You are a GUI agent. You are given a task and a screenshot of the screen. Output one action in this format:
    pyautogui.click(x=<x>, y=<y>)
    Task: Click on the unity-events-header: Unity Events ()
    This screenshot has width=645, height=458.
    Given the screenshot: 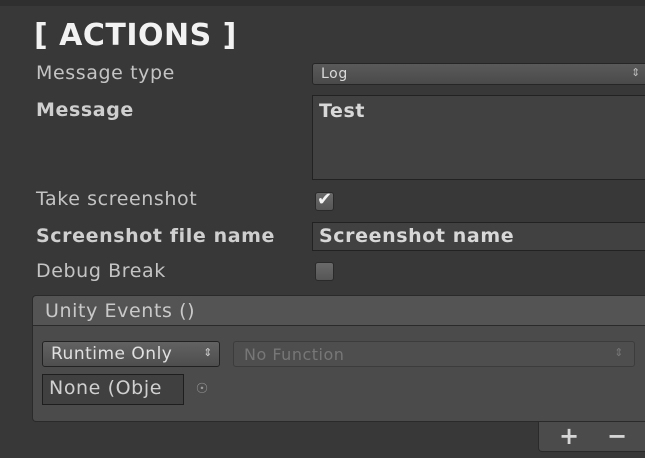 What is the action you would take?
    pyautogui.click(x=338, y=310)
    